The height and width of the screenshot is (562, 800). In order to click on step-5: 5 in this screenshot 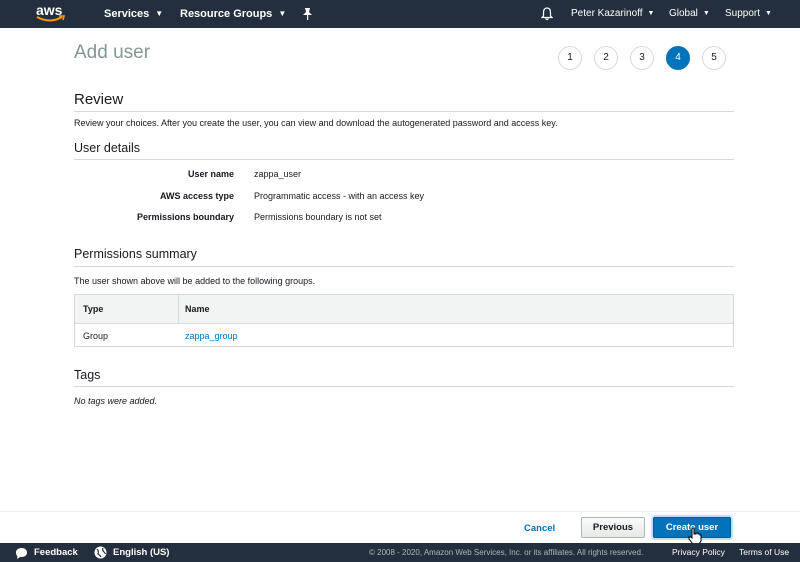, I will do `click(714, 58)`.